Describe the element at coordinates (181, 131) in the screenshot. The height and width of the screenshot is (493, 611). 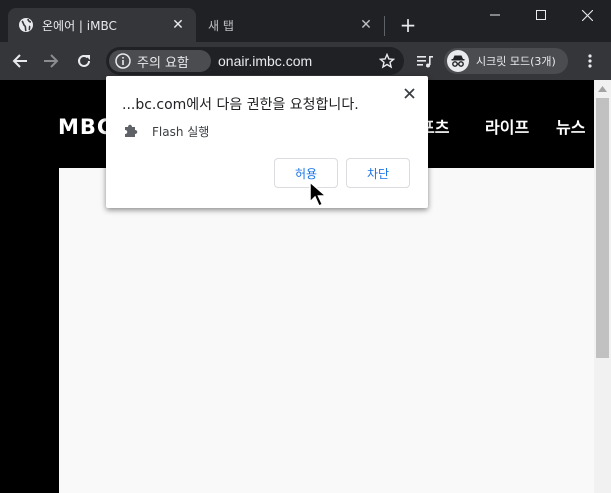
I see `permission-label: Flash 실행` at that location.